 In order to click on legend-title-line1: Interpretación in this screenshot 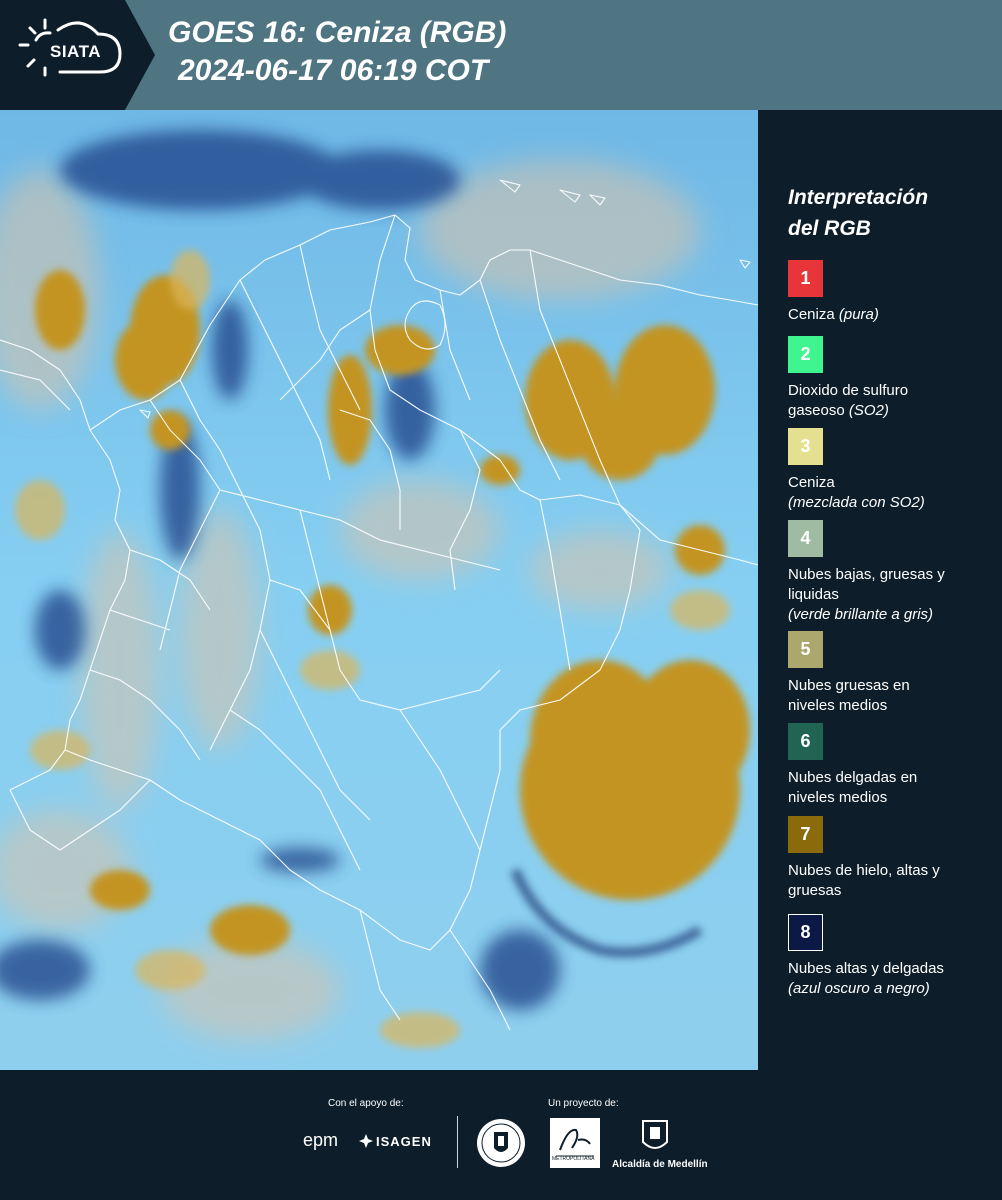, I will do `click(858, 197)`.